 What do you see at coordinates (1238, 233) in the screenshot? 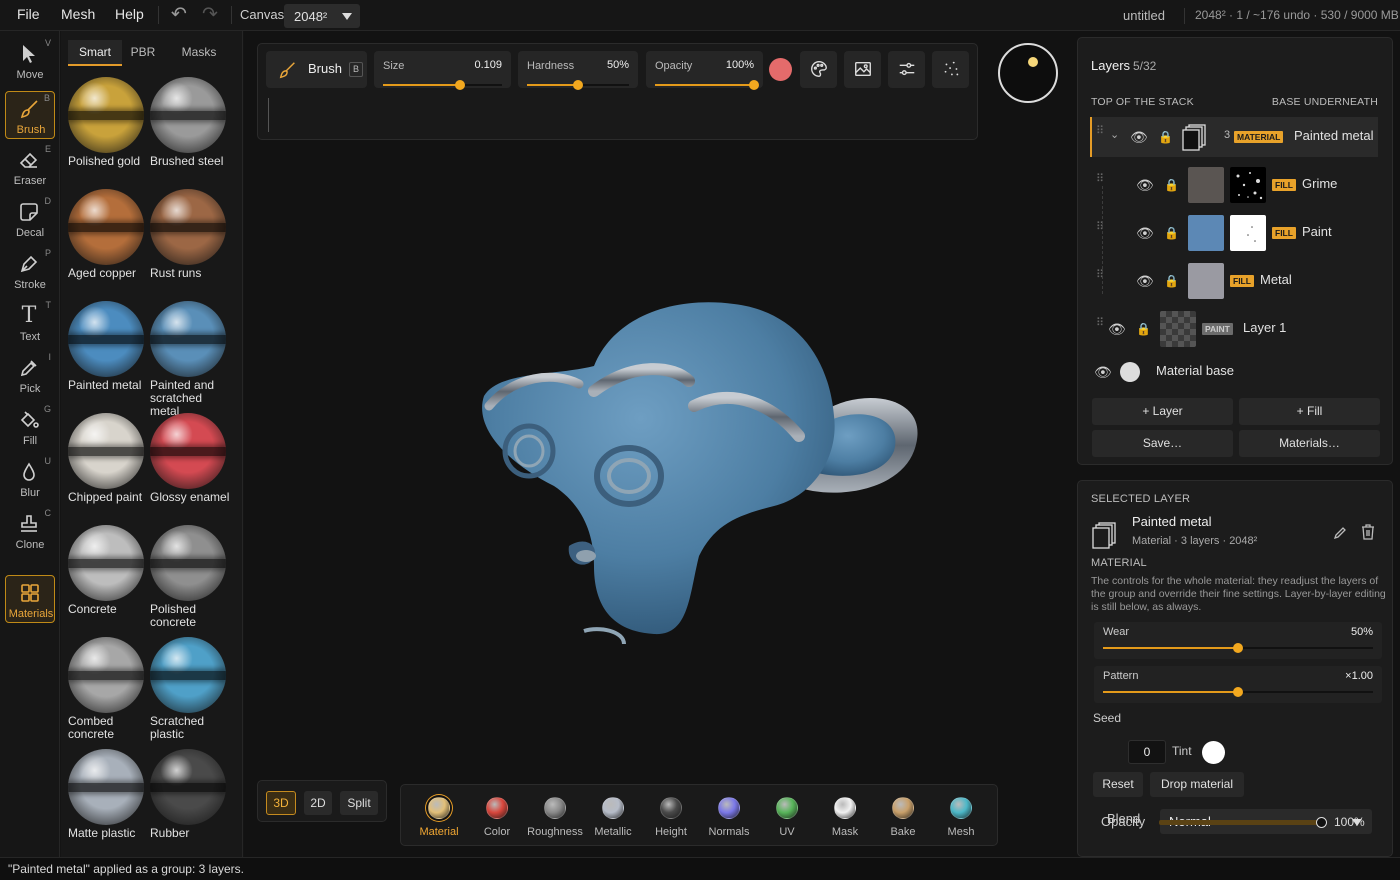
I see `layer-row: ⠿ 👁 🔒 FILL Paint` at bounding box center [1238, 233].